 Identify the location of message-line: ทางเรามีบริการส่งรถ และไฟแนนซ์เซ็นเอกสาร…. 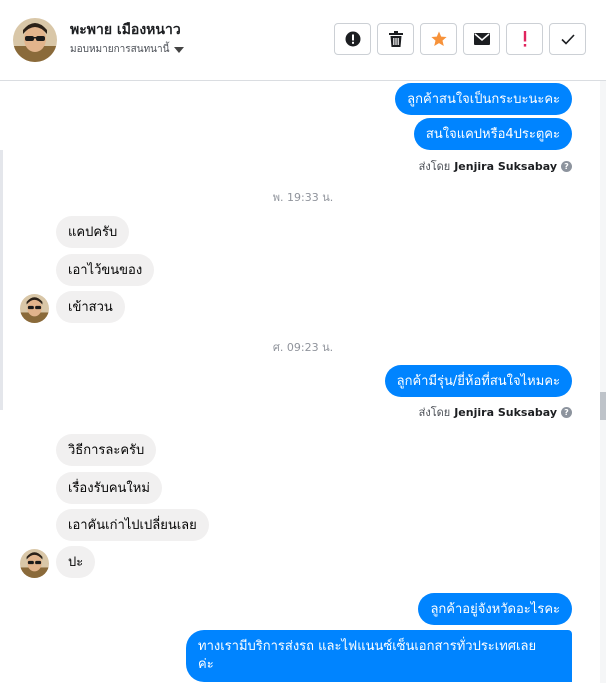
(367, 646).